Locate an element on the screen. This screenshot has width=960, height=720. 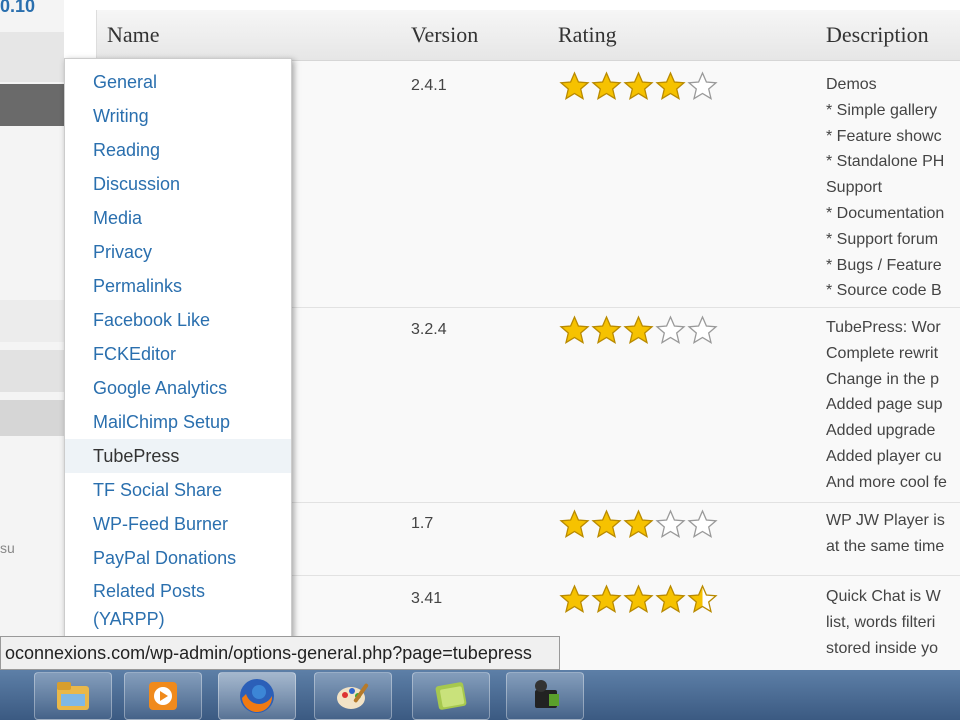
description-line: * Support forum is located at coordinates (882, 239).